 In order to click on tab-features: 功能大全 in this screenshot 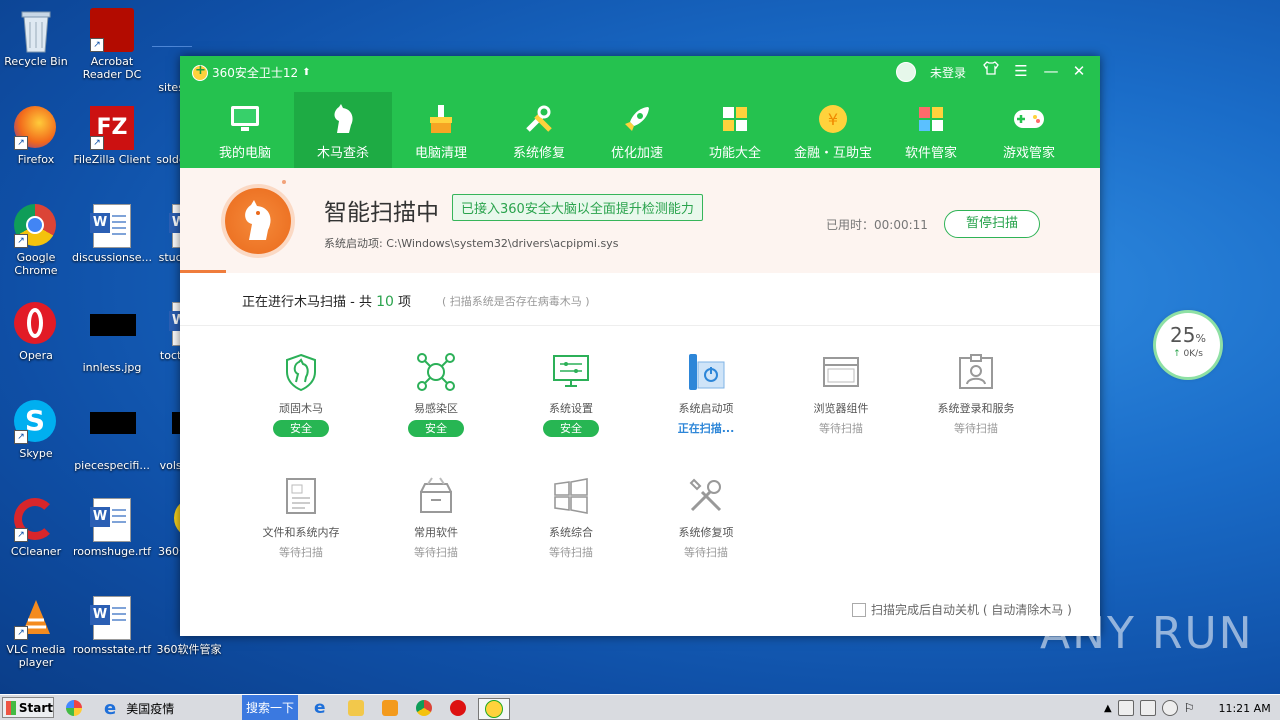, I will do `click(735, 130)`.